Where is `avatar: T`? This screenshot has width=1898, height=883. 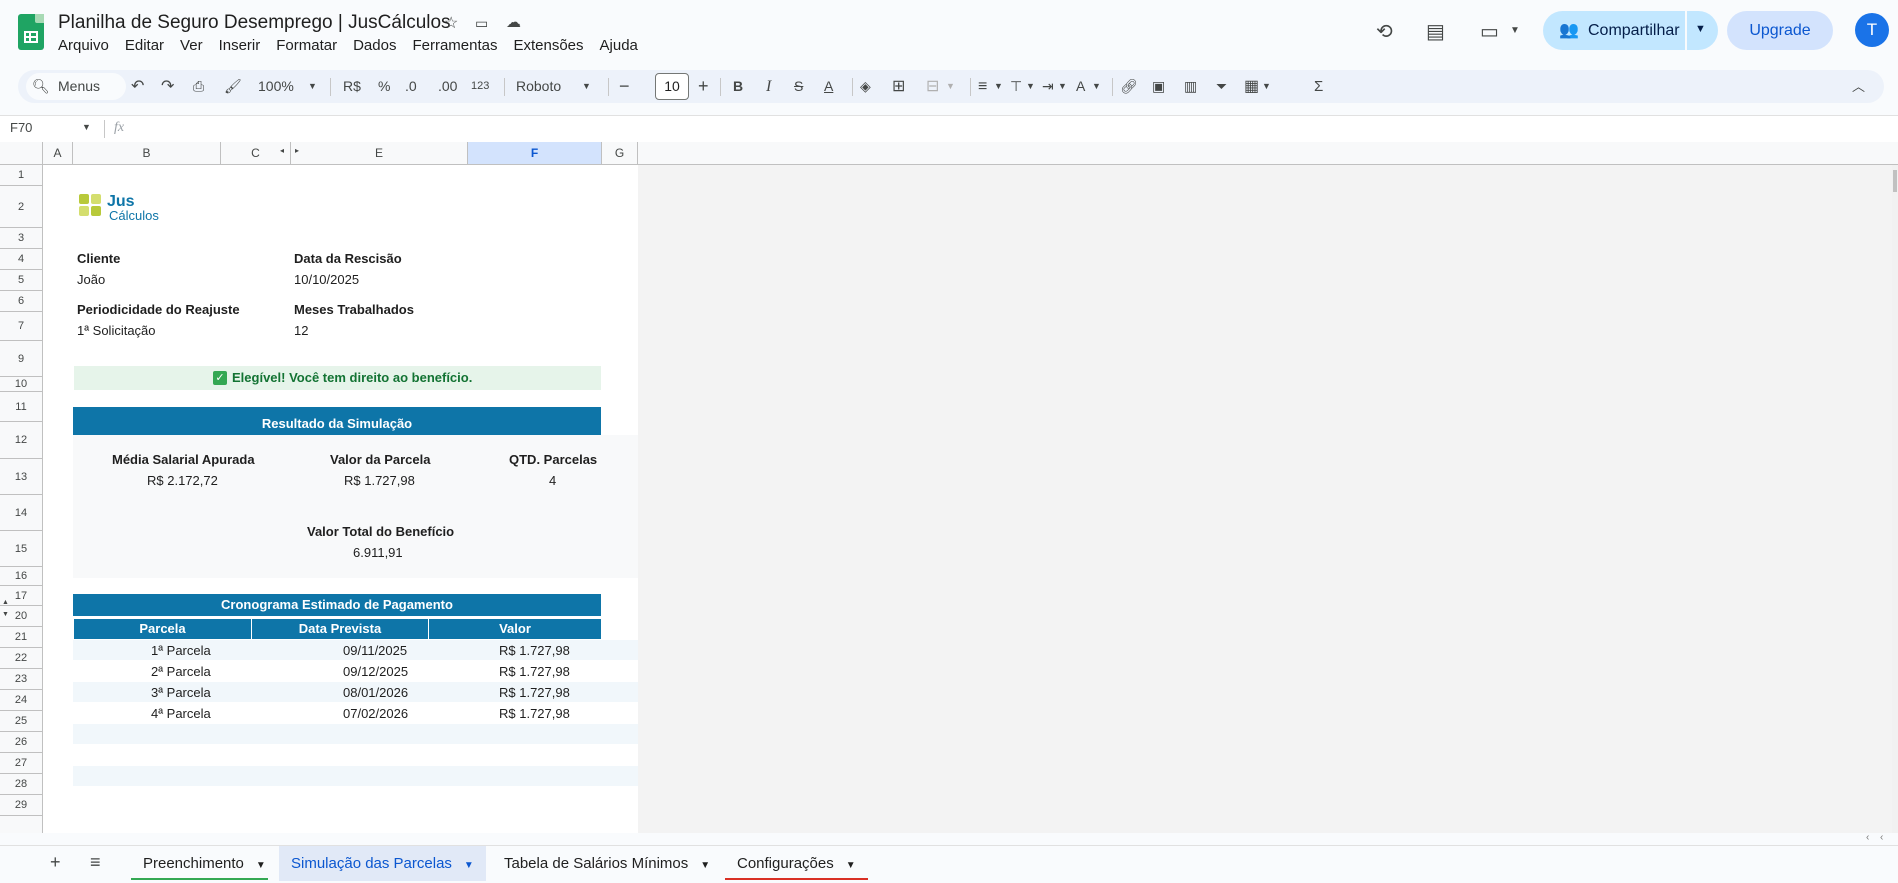 avatar: T is located at coordinates (1872, 30).